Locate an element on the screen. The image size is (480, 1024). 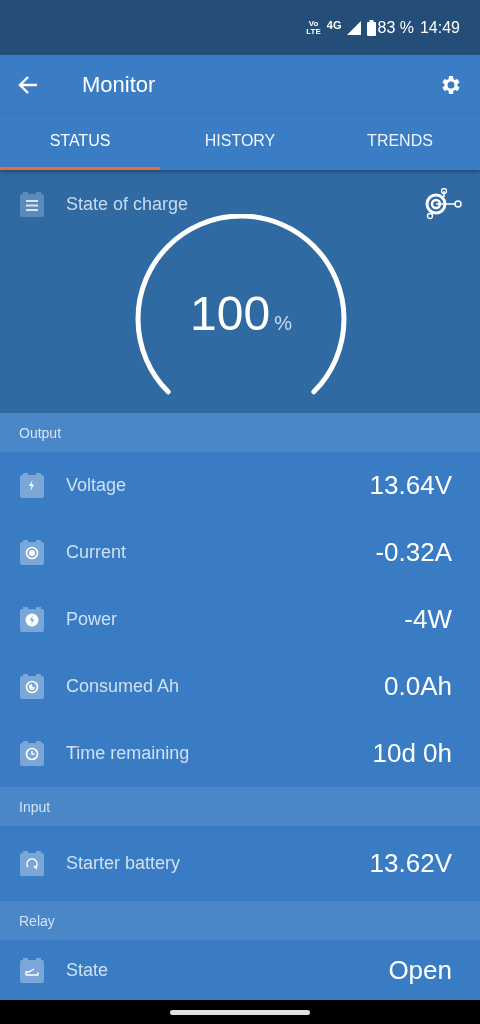
back-arrow-icon is located at coordinates (28, 85).